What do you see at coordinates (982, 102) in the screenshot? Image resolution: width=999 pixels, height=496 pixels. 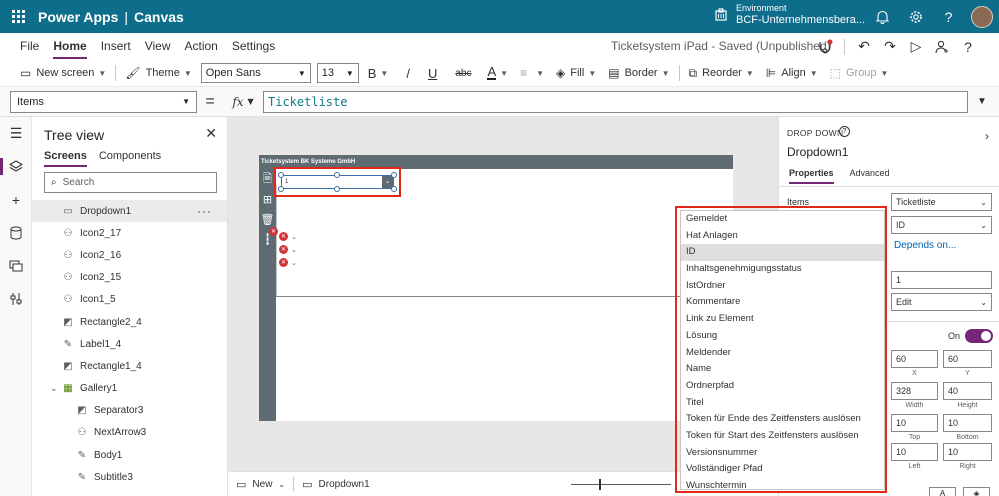 I see `expand-formula-icon: ▼` at bounding box center [982, 102].